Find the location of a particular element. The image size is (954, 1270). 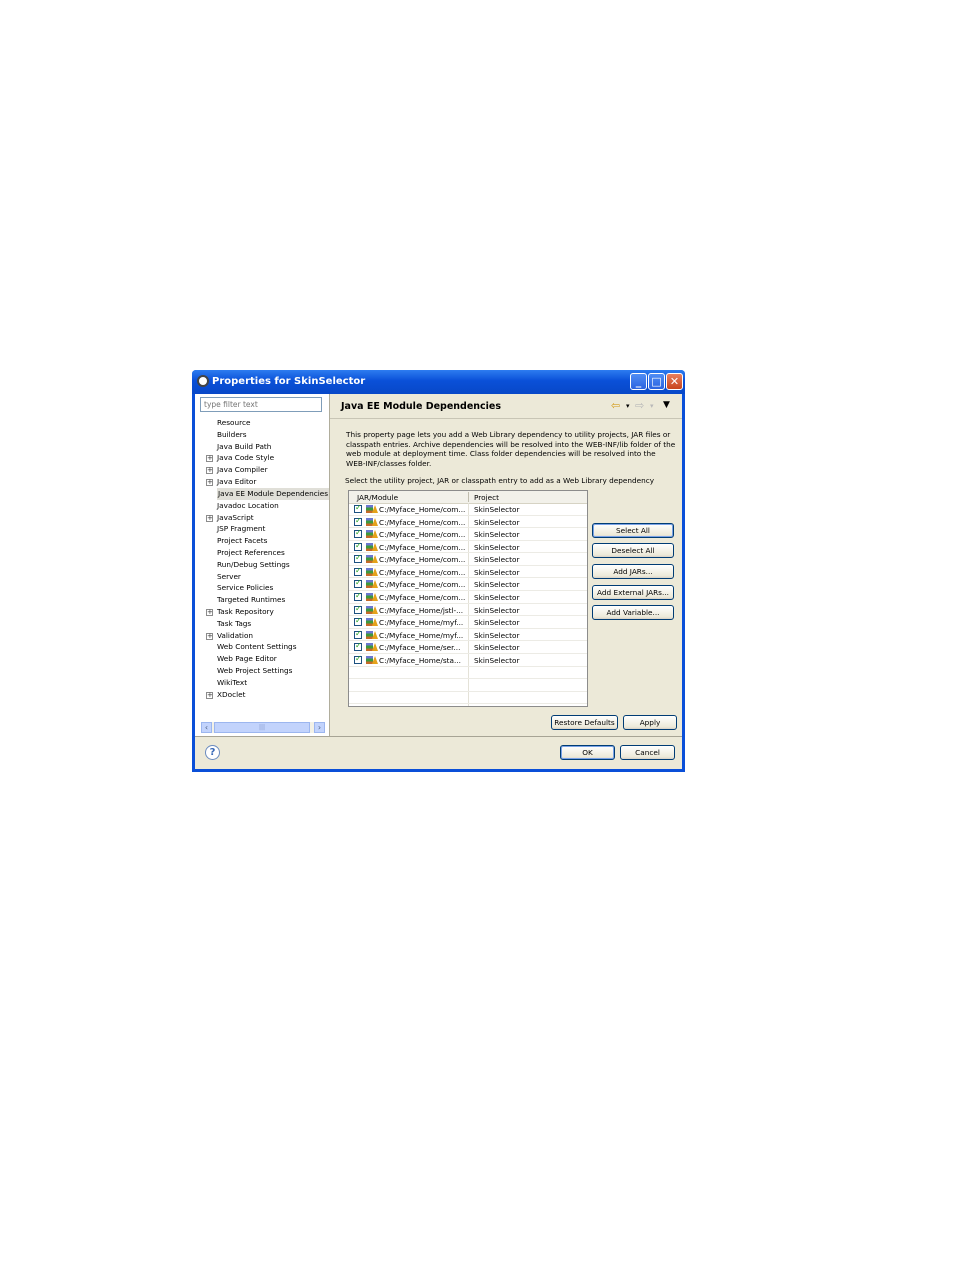

window-title: Properties for SkinSelector is located at coordinates (289, 381).